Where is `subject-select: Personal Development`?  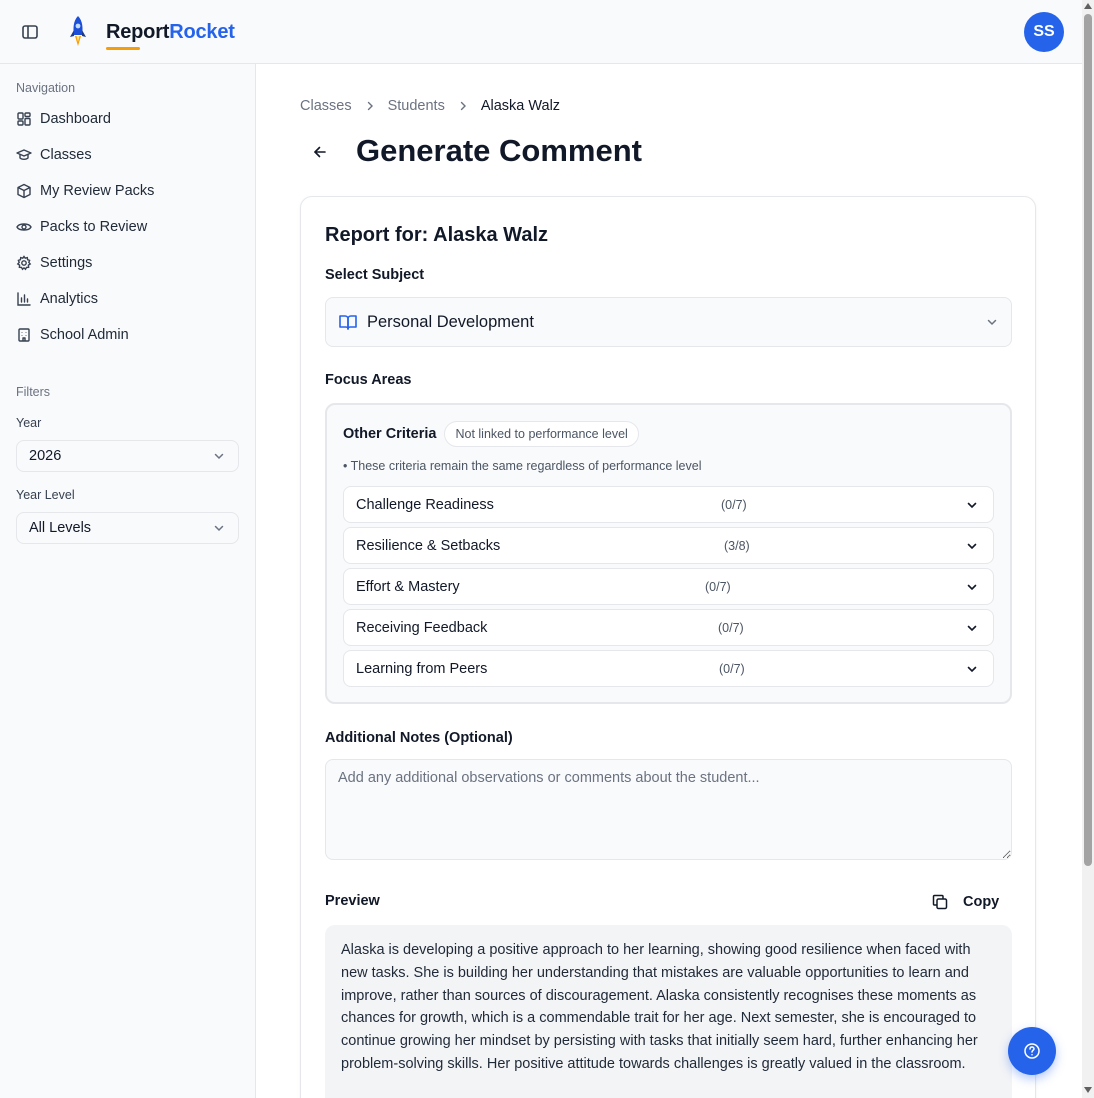
subject-select: Personal Development is located at coordinates (668, 322).